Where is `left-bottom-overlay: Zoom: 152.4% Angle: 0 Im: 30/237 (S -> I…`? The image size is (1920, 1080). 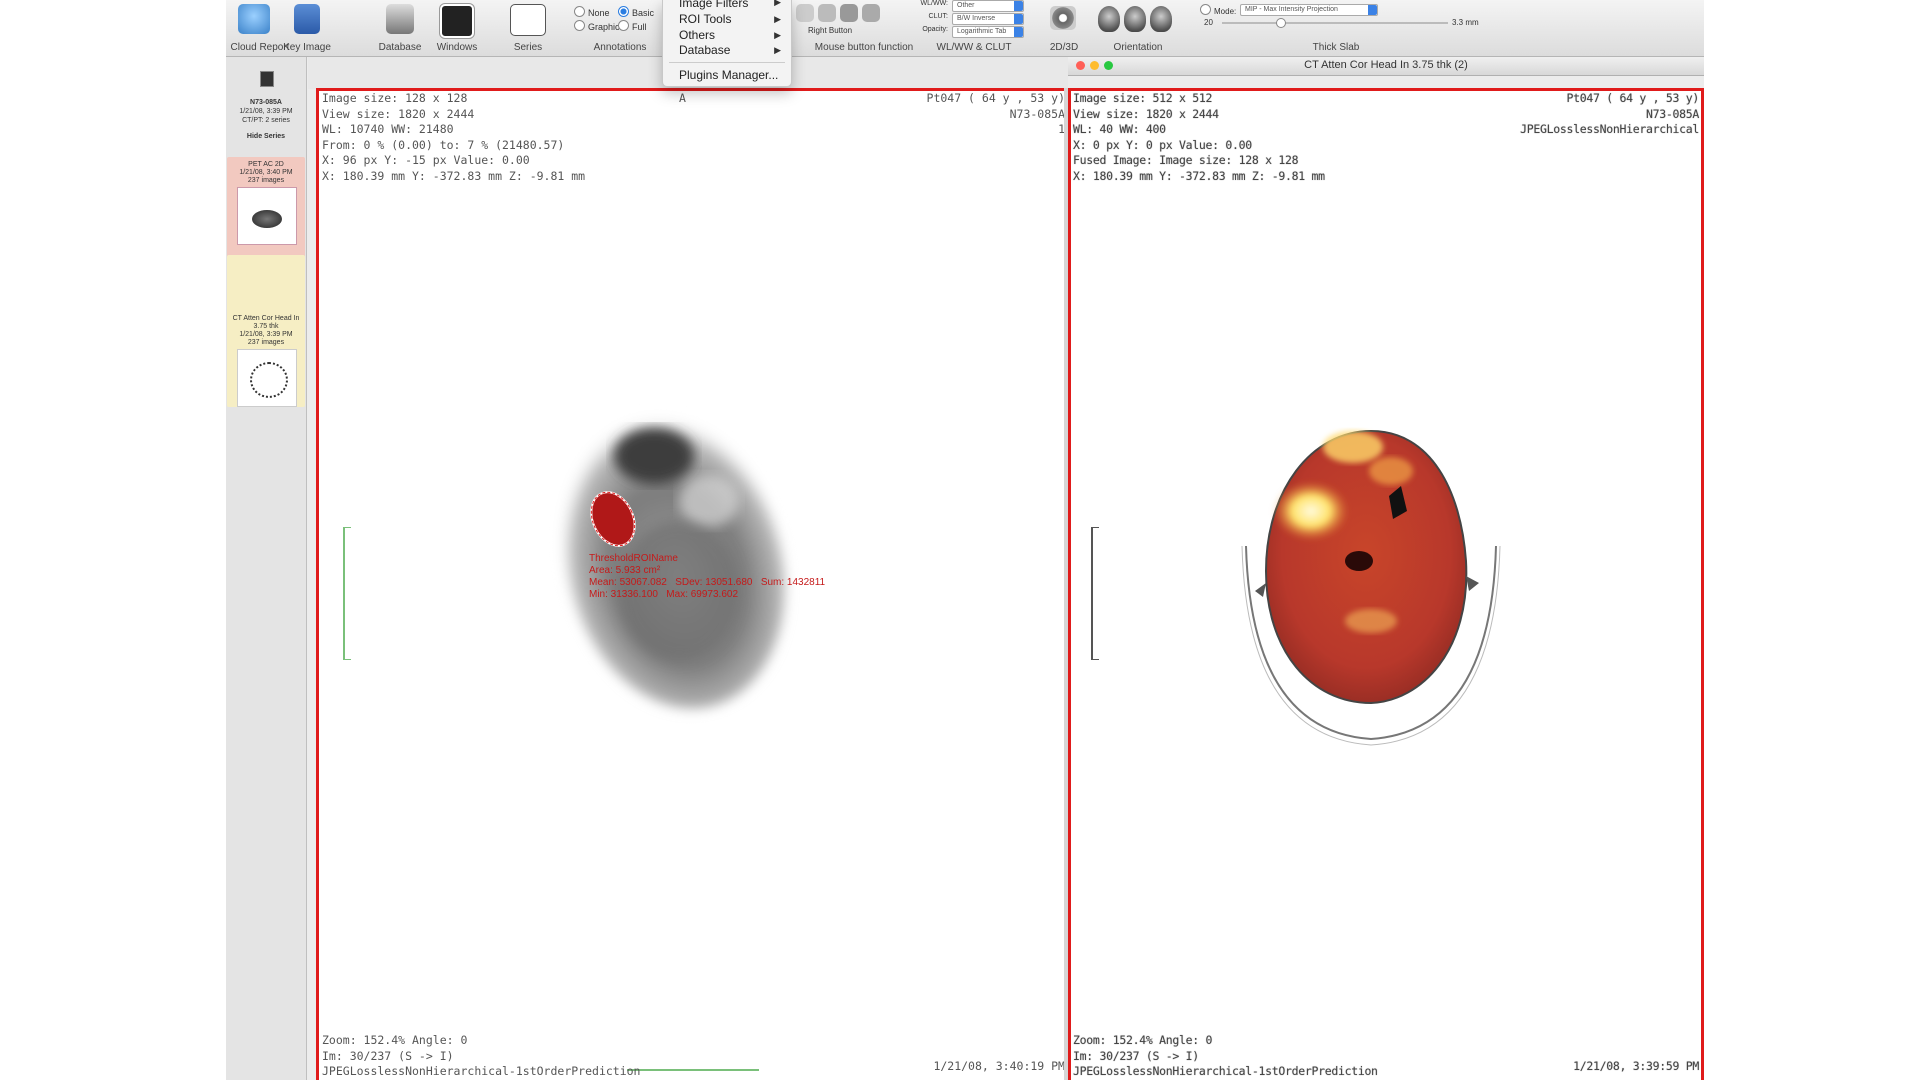
left-bottom-overlay: Zoom: 152.4% Angle: 0 Im: 30/237 (S -> I… is located at coordinates (481, 1056).